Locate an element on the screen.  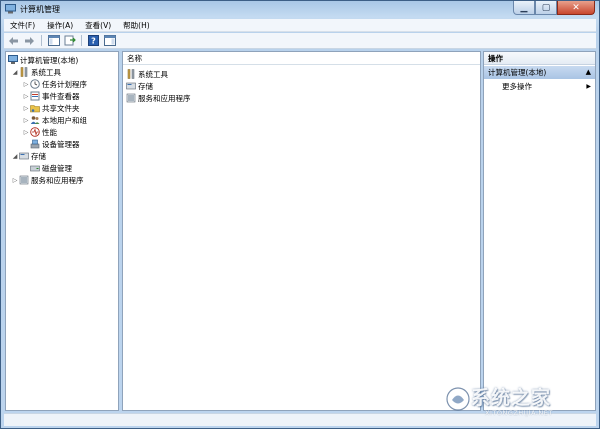
minimize-icon: ▁ is located at coordinates (524, 7).